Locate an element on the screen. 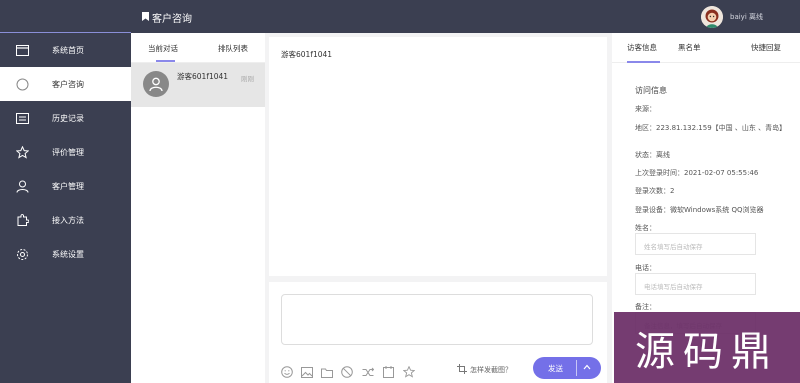 This screenshot has height=383, width=800. page-title-text: 客户咨询 is located at coordinates (172, 19).